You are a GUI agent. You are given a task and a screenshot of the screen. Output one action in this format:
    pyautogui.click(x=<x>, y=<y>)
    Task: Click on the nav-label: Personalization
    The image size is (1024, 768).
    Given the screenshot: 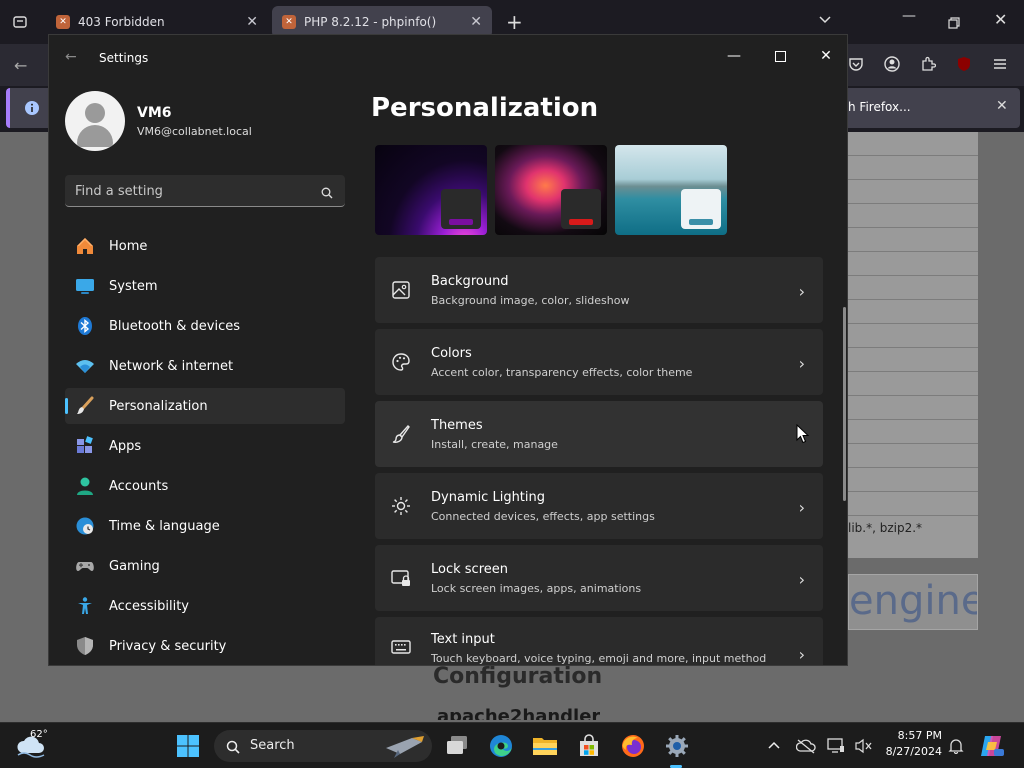 What is the action you would take?
    pyautogui.click(x=158, y=406)
    